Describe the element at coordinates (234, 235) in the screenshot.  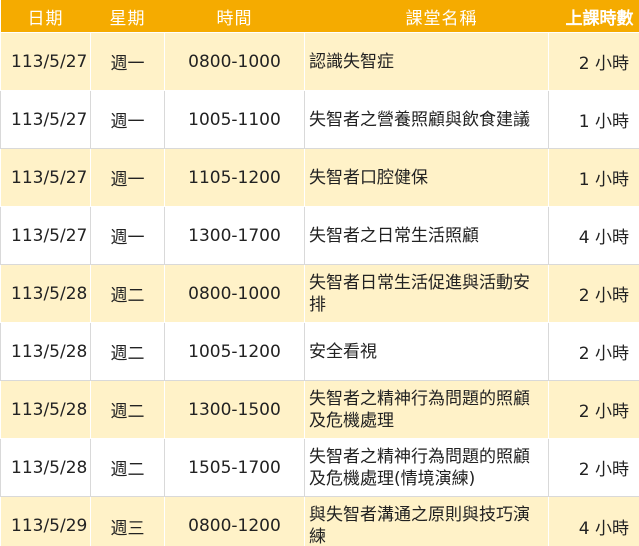
I see `cell-time: 1300-1700` at that location.